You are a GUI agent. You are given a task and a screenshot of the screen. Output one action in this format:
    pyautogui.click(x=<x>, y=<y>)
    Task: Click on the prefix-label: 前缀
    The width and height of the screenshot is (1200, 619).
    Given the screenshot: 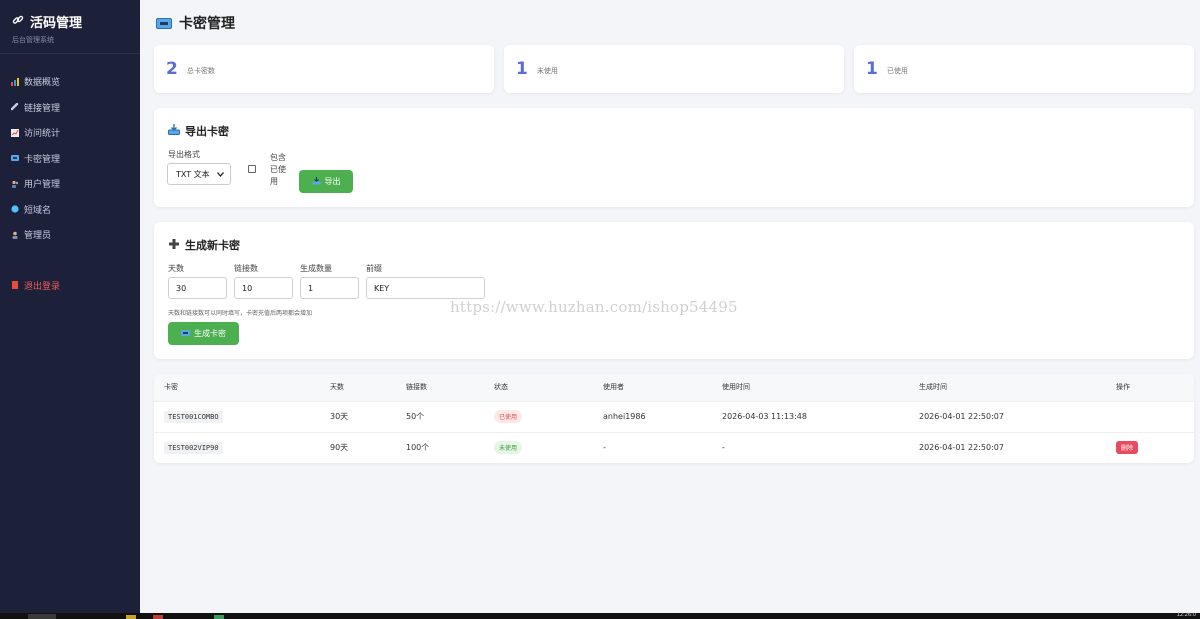 What is the action you would take?
    pyautogui.click(x=374, y=268)
    